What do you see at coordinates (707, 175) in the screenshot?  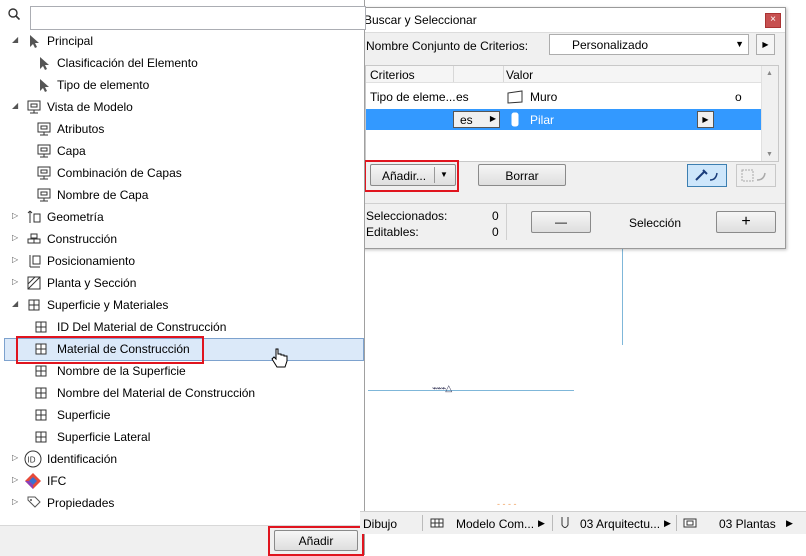 I see `pick-parameters-button` at bounding box center [707, 175].